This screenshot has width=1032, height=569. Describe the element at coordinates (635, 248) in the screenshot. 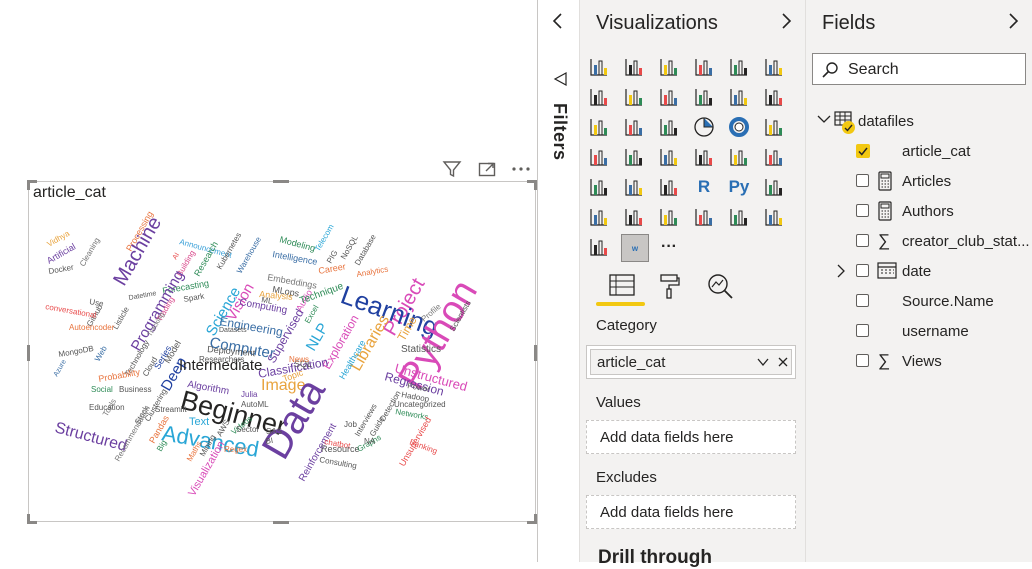

I see `word-cloud-icon: w` at that location.